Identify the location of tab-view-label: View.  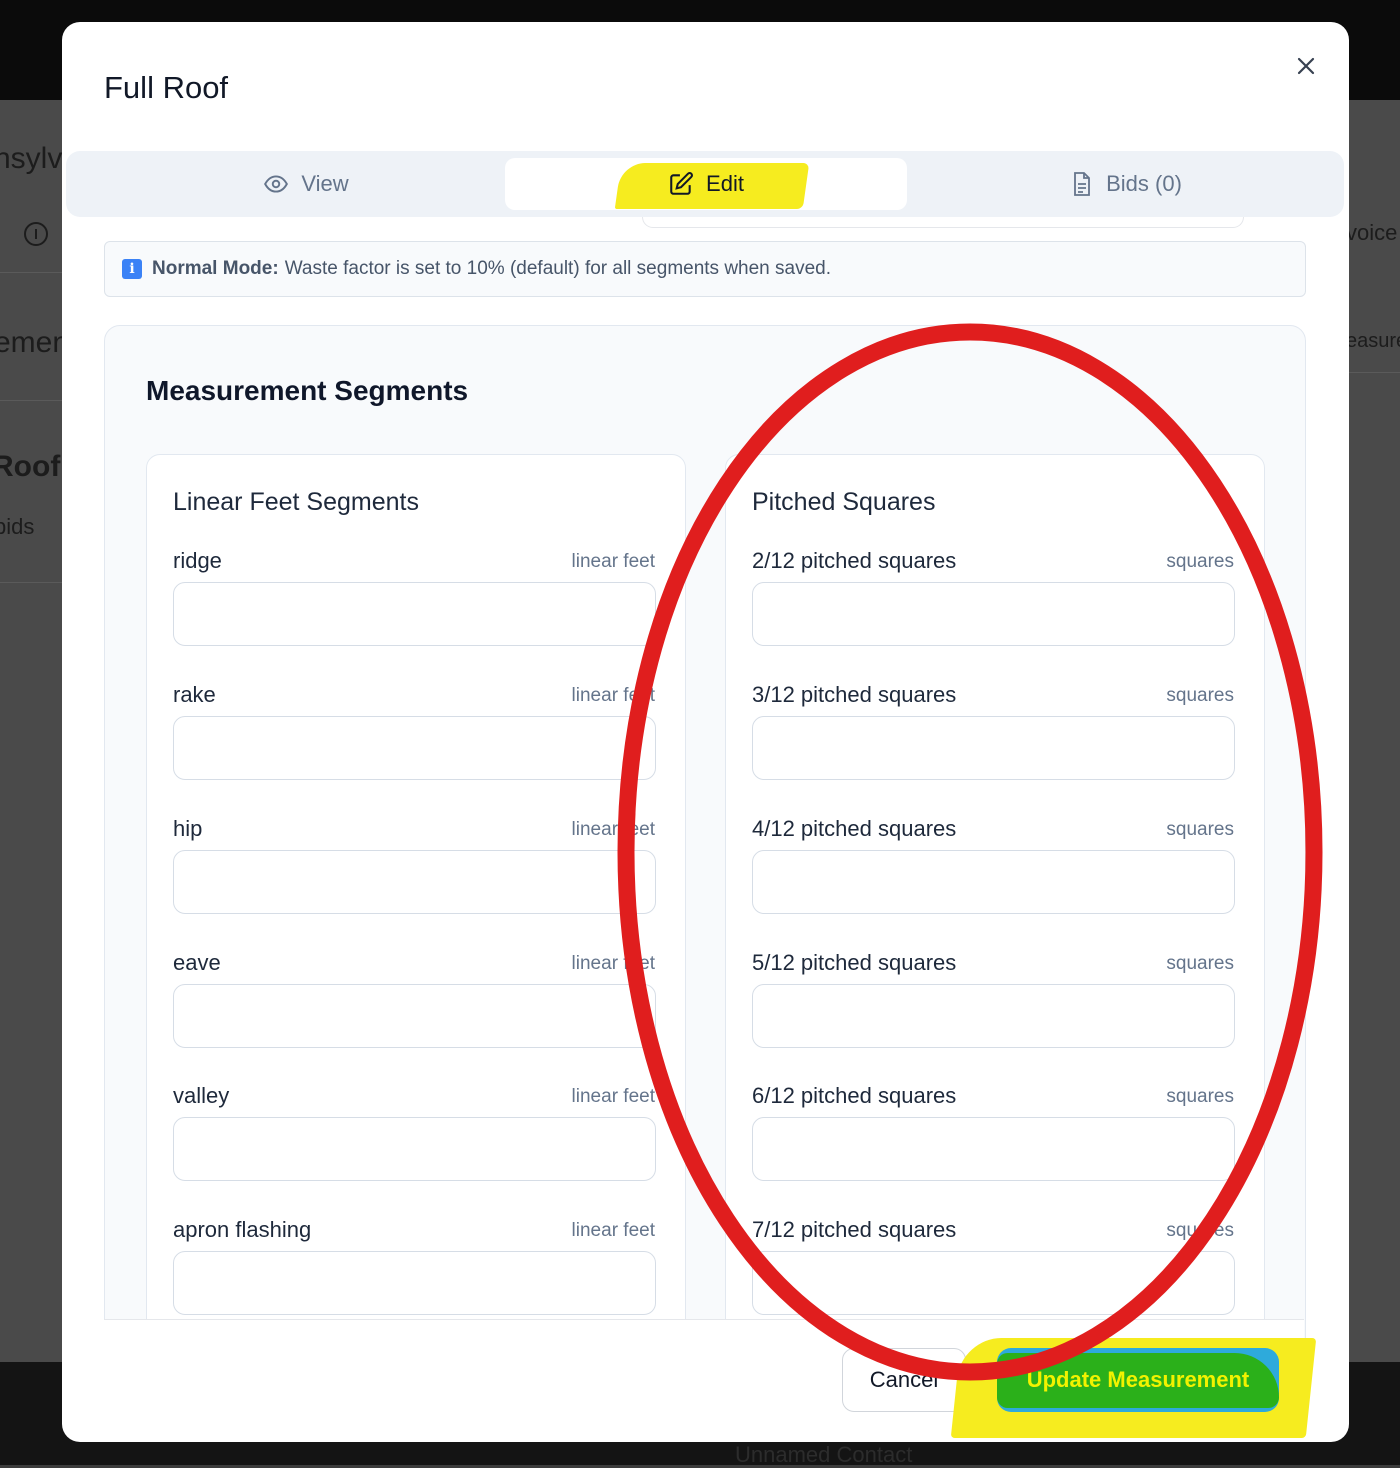
(325, 183).